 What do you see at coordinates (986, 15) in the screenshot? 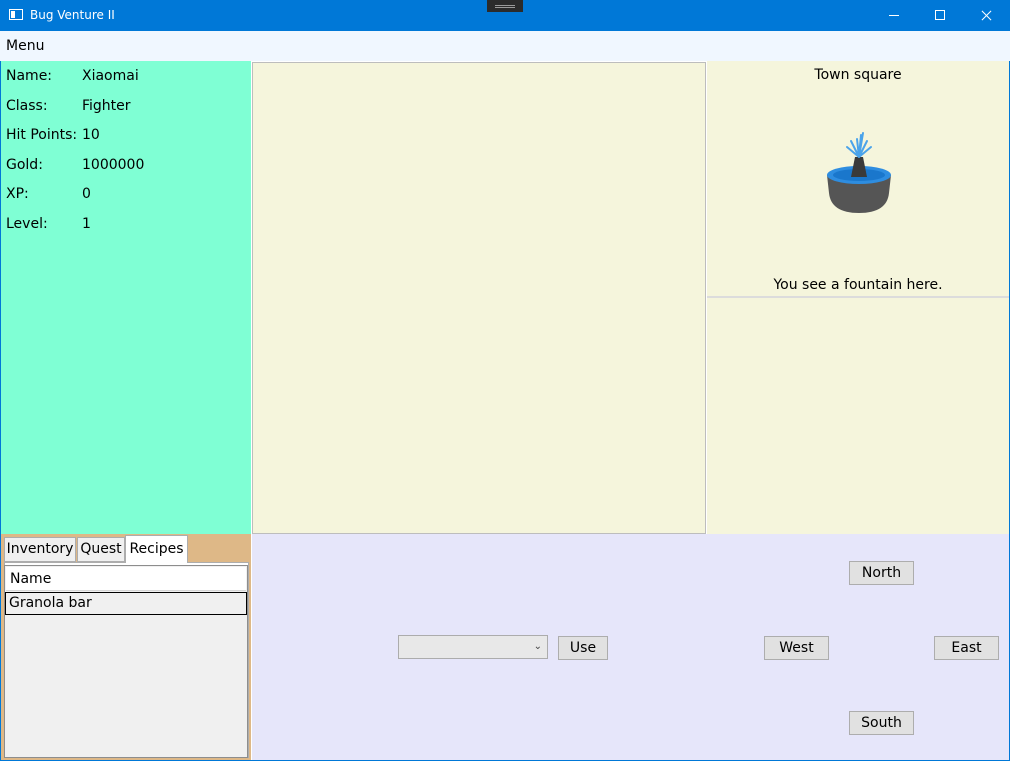
I see `close-button` at bounding box center [986, 15].